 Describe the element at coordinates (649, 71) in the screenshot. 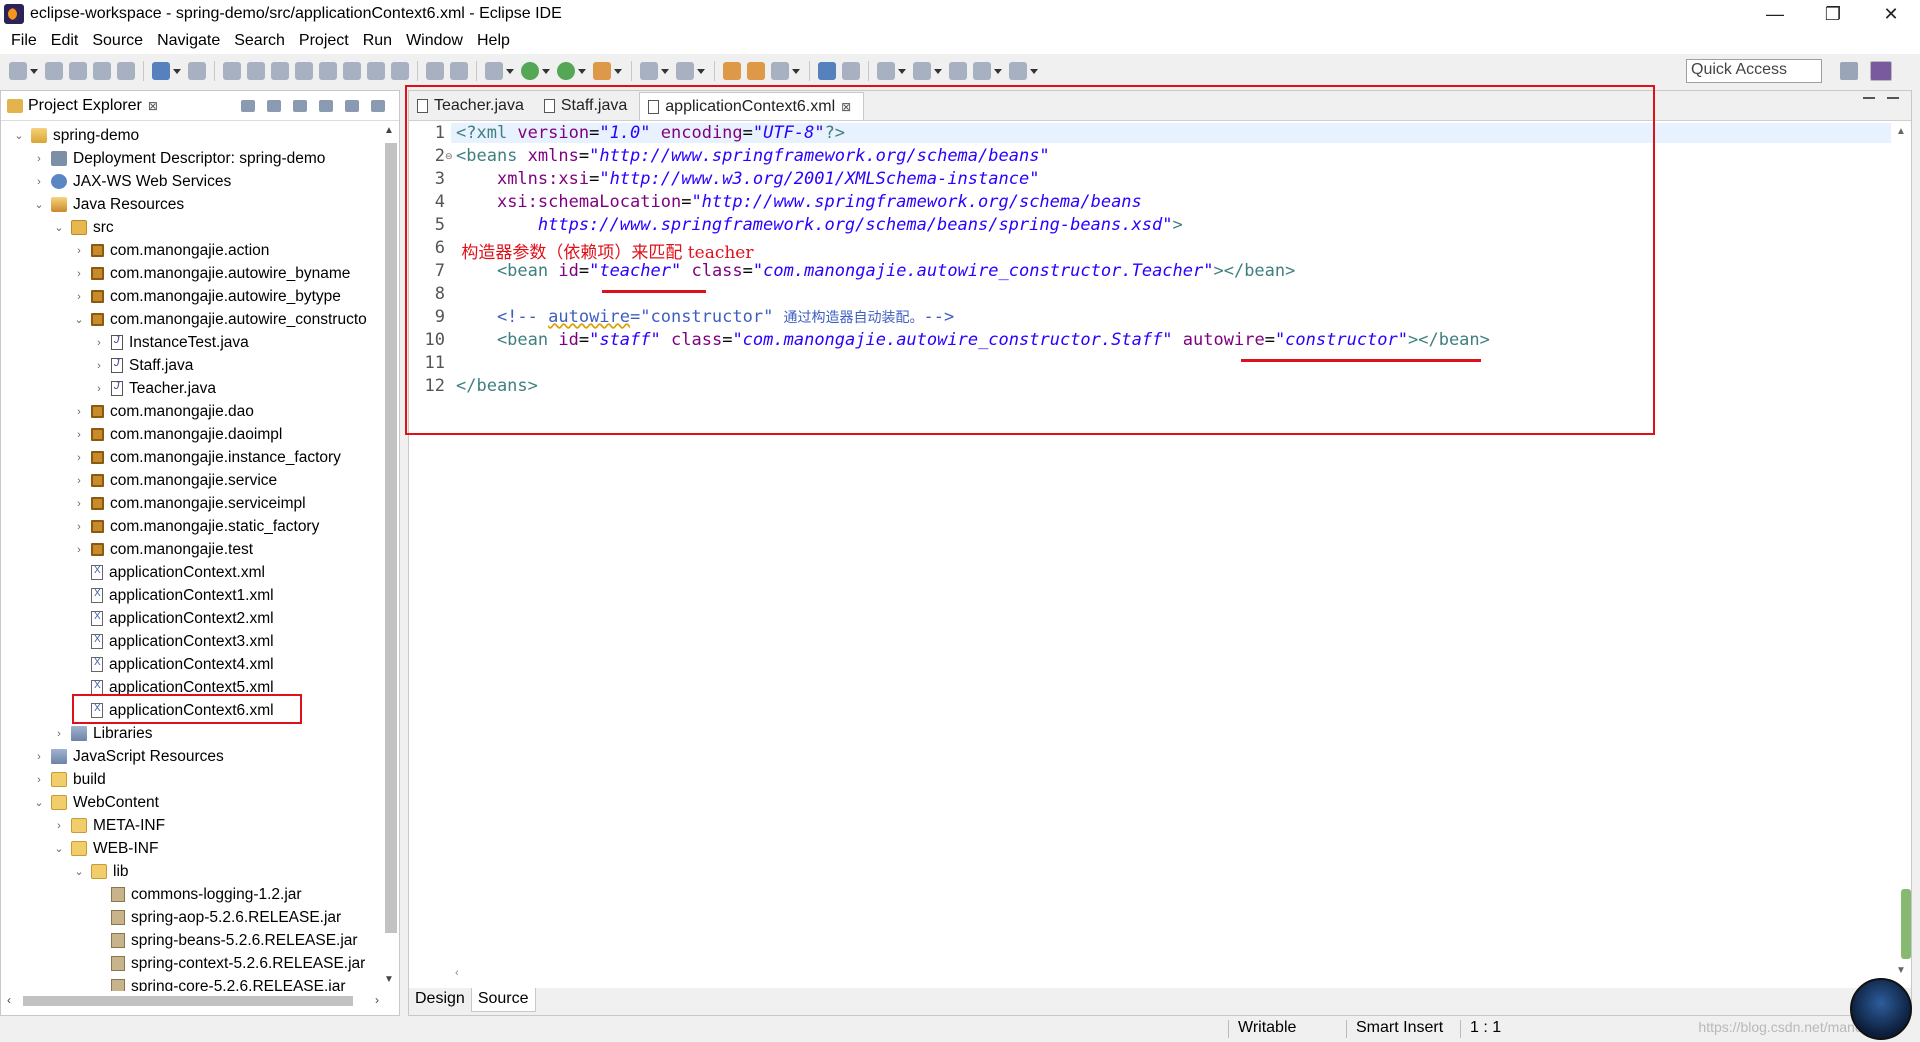

I see `new-java-project-icon` at that location.